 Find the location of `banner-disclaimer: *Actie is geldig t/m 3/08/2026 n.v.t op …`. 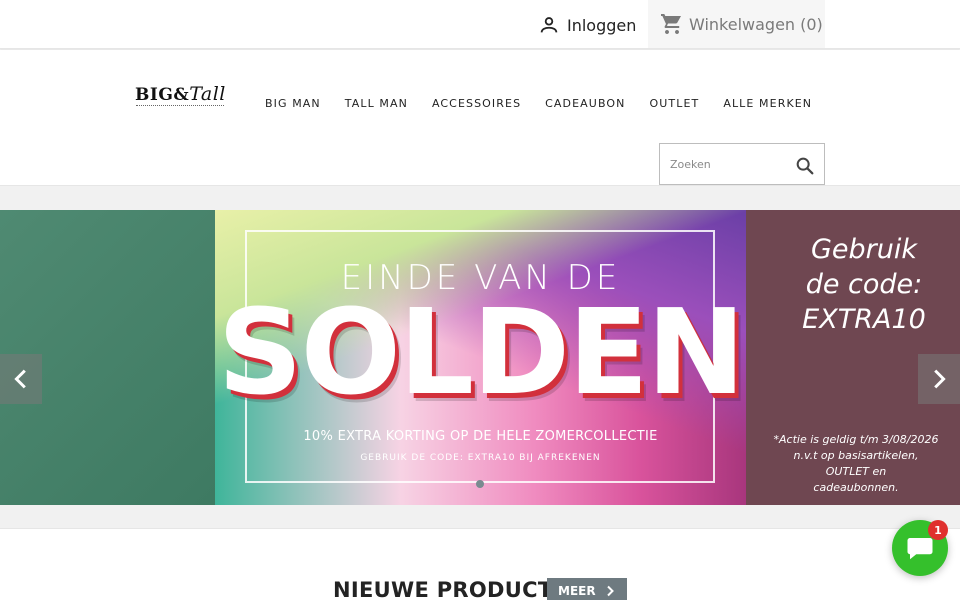

banner-disclaimer: *Actie is geldig t/m 3/08/2026 n.v.t op … is located at coordinates (856, 464).